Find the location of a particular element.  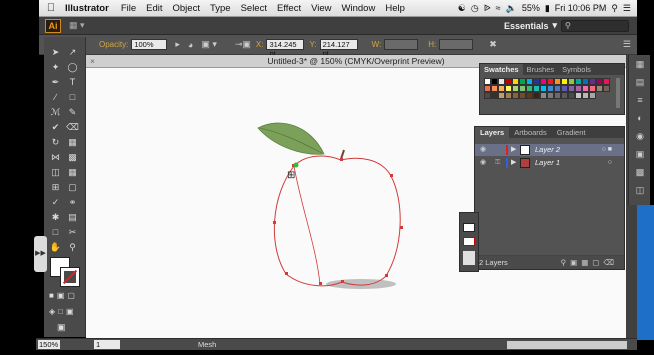

zoom-field: 150% is located at coordinates (49, 344).